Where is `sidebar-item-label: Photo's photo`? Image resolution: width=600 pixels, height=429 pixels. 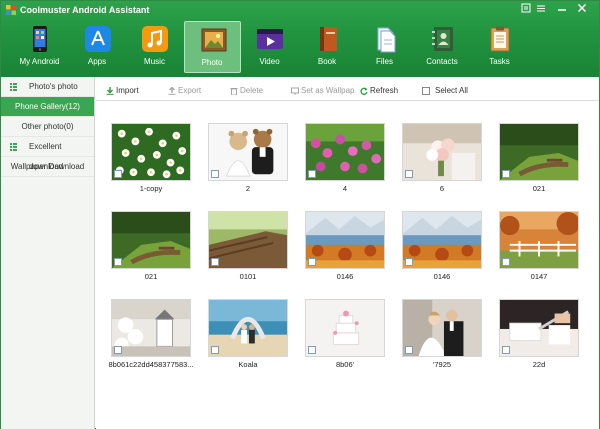 sidebar-item-label: Photo's photo is located at coordinates (53, 86).